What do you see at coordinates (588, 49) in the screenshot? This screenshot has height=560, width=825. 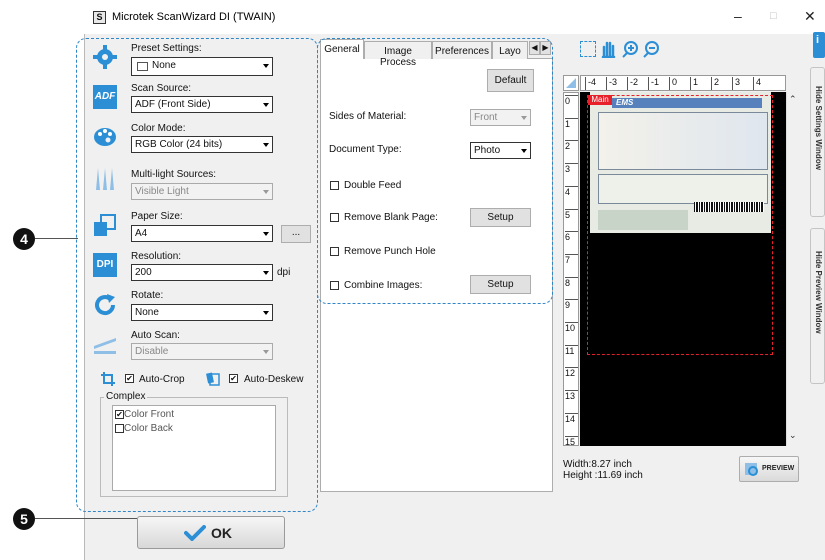 I see `select-tool-icon` at bounding box center [588, 49].